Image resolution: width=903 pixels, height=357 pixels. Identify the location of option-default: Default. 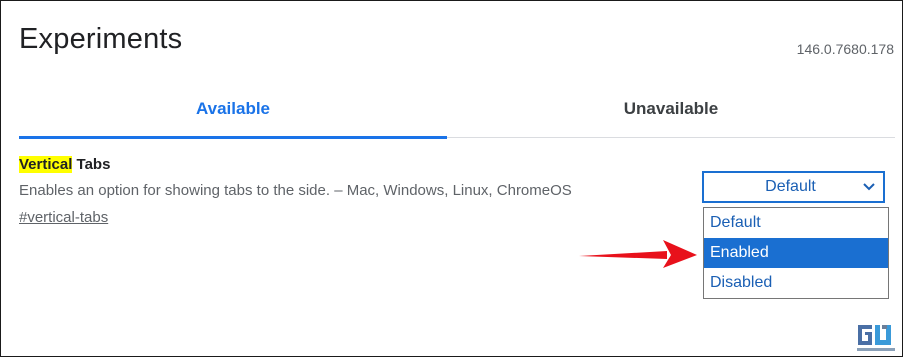
(796, 223).